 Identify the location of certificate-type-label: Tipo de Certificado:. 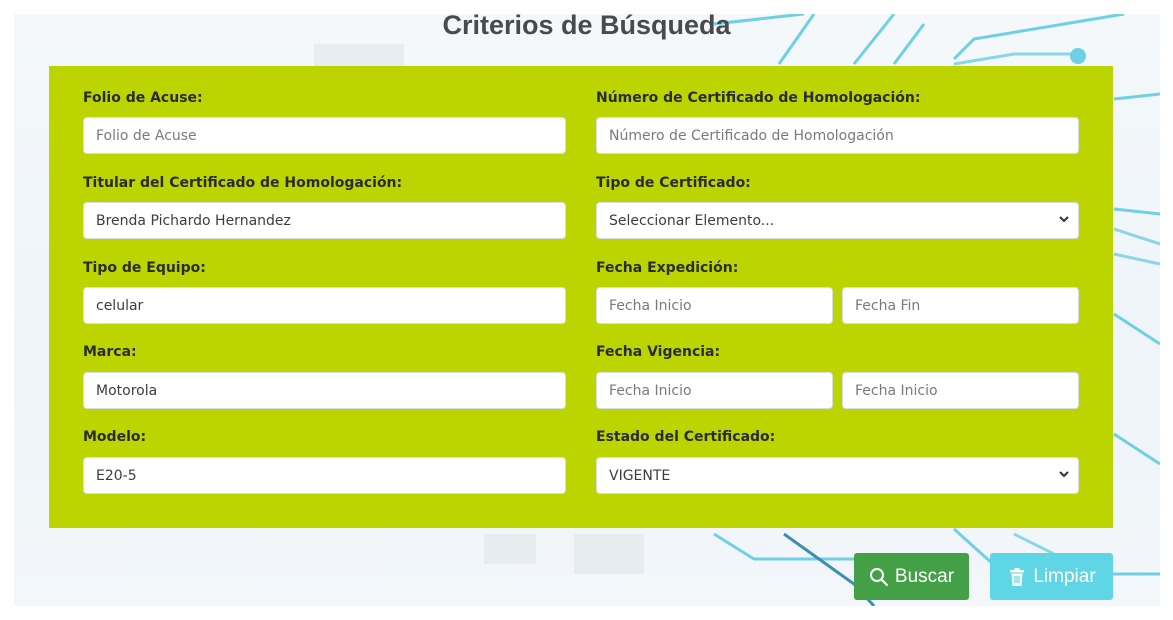
(673, 183).